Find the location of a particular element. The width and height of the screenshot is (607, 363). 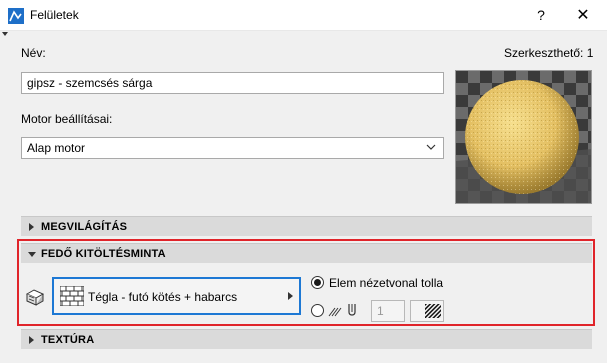

section-texture: TEXTÚRA is located at coordinates (306, 339).